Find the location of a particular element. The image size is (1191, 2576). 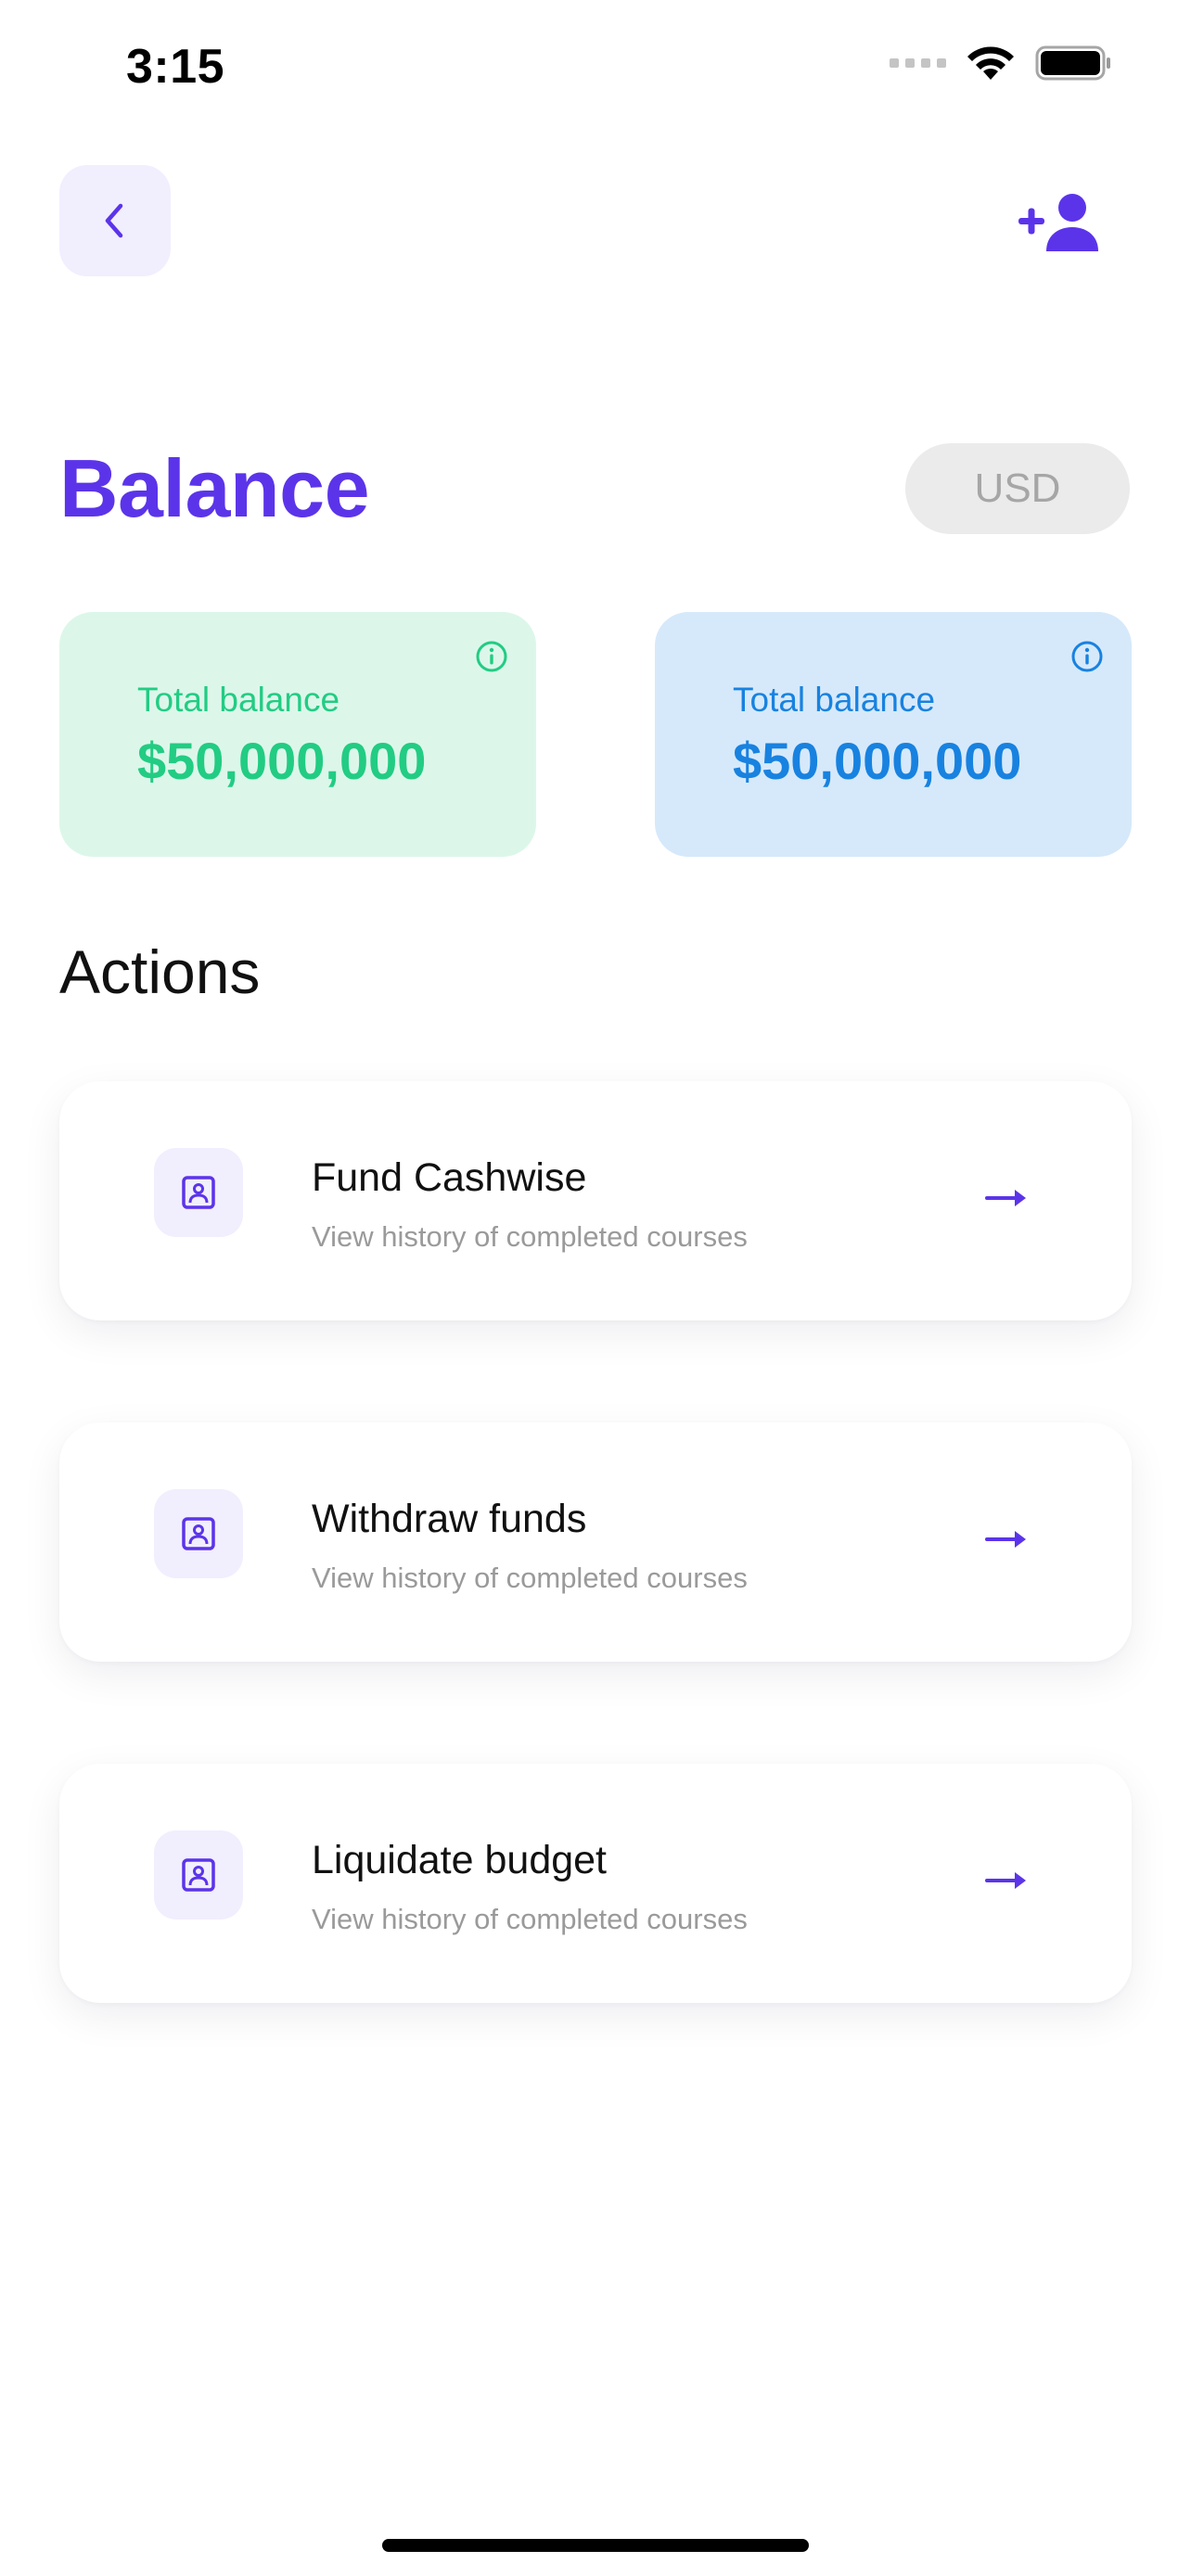

add-user-button is located at coordinates (1061, 222).